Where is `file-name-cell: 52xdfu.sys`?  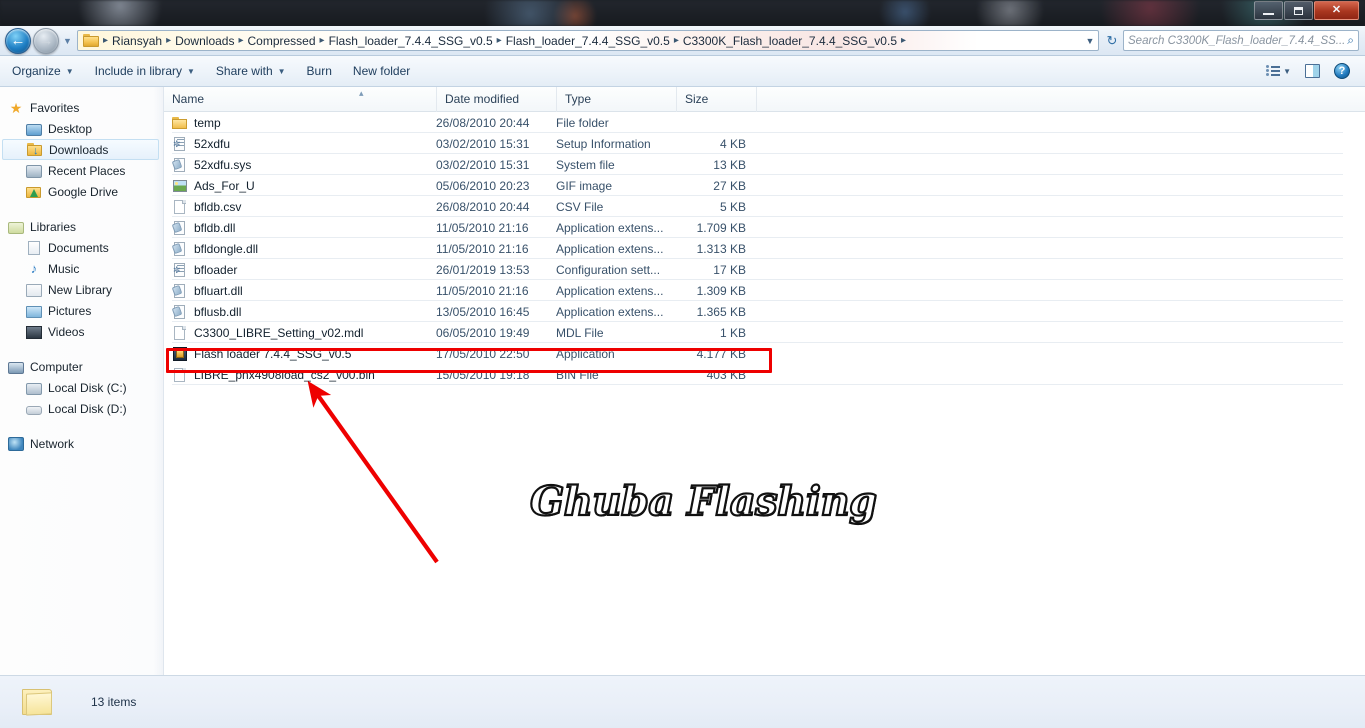 file-name-cell: 52xdfu.sys is located at coordinates (211, 165).